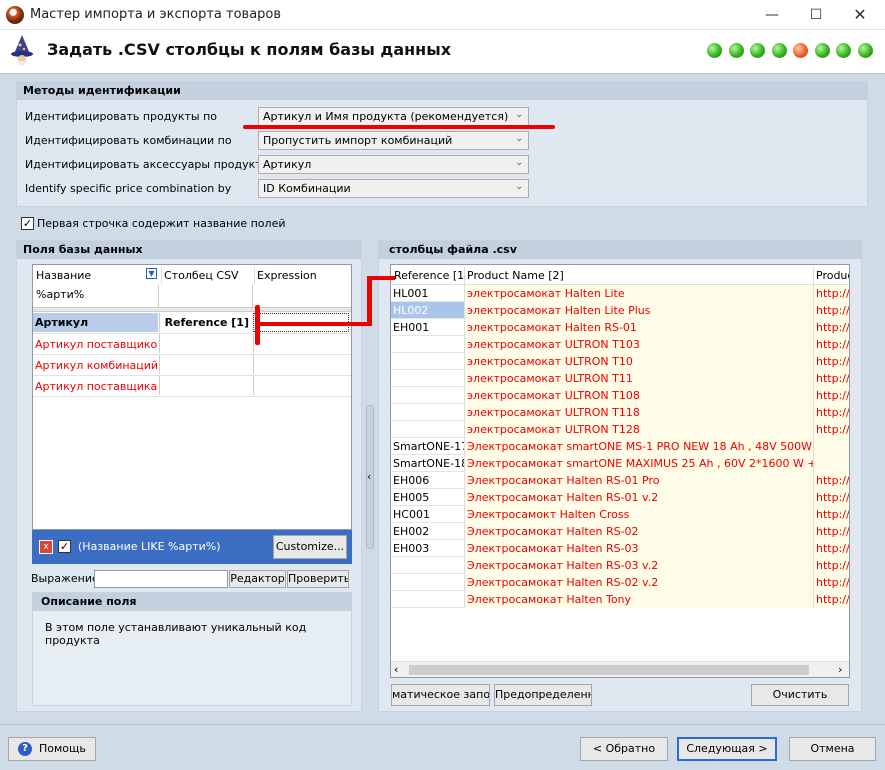  I want to click on table-row: EH001 электросамокат Halten RS-01 http://, so click(620, 327).